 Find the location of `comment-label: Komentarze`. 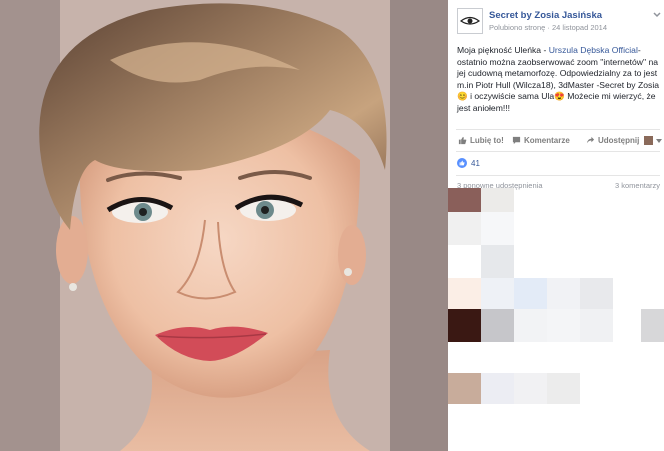

comment-label: Komentarze is located at coordinates (547, 140).